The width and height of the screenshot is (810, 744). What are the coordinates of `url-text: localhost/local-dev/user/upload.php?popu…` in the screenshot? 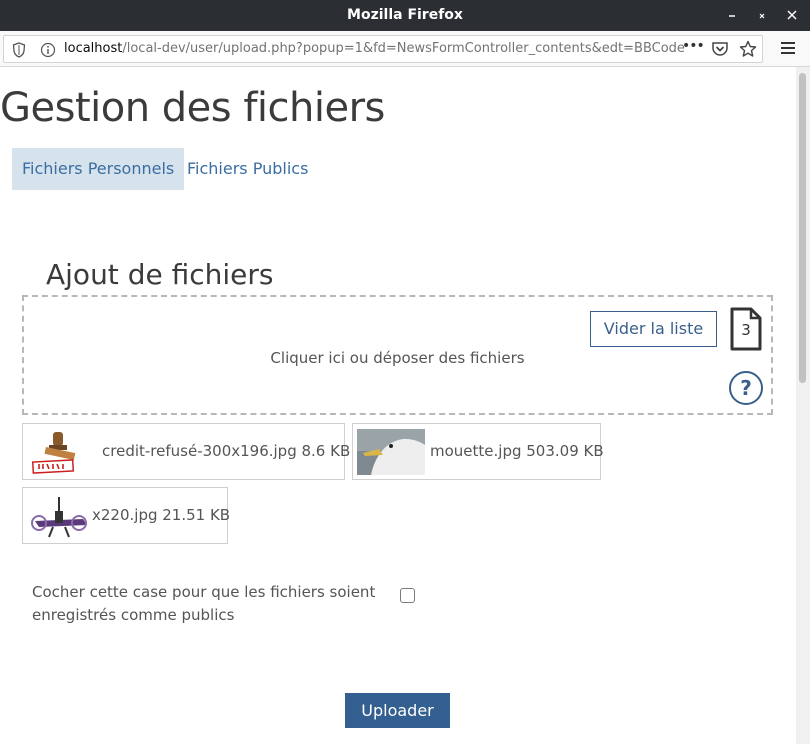 It's located at (374, 48).